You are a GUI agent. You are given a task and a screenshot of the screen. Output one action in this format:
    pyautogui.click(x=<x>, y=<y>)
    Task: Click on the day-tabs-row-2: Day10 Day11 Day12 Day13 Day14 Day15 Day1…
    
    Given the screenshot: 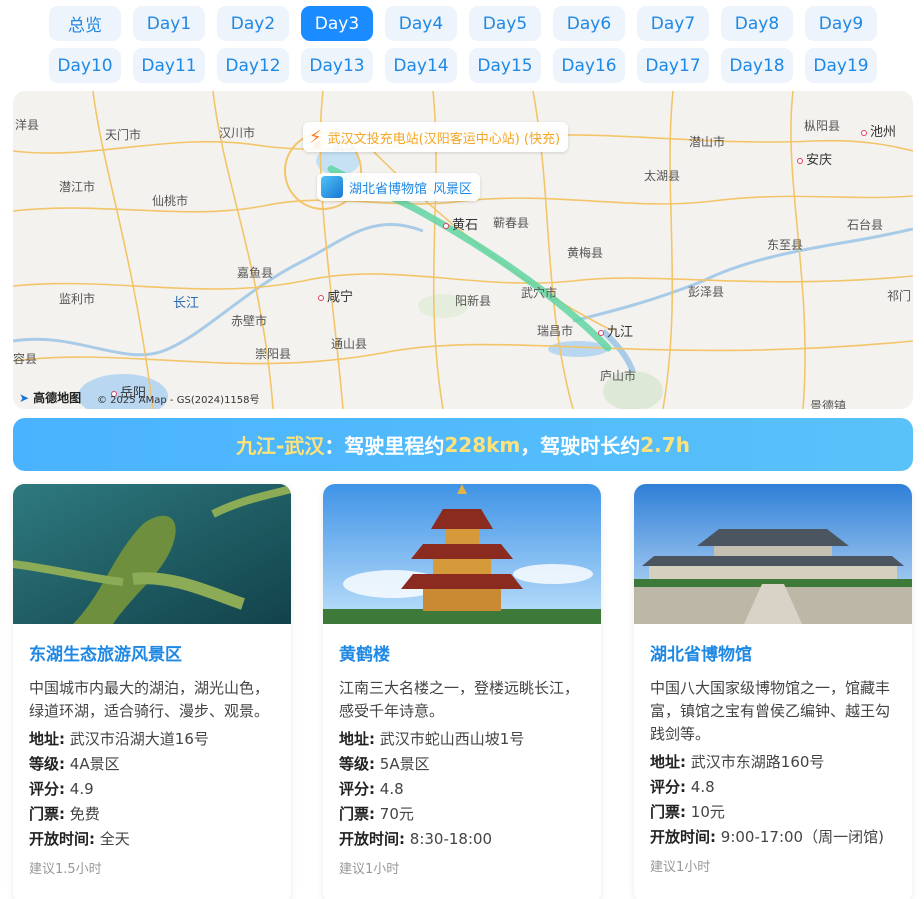 What is the action you would take?
    pyautogui.click(x=463, y=65)
    